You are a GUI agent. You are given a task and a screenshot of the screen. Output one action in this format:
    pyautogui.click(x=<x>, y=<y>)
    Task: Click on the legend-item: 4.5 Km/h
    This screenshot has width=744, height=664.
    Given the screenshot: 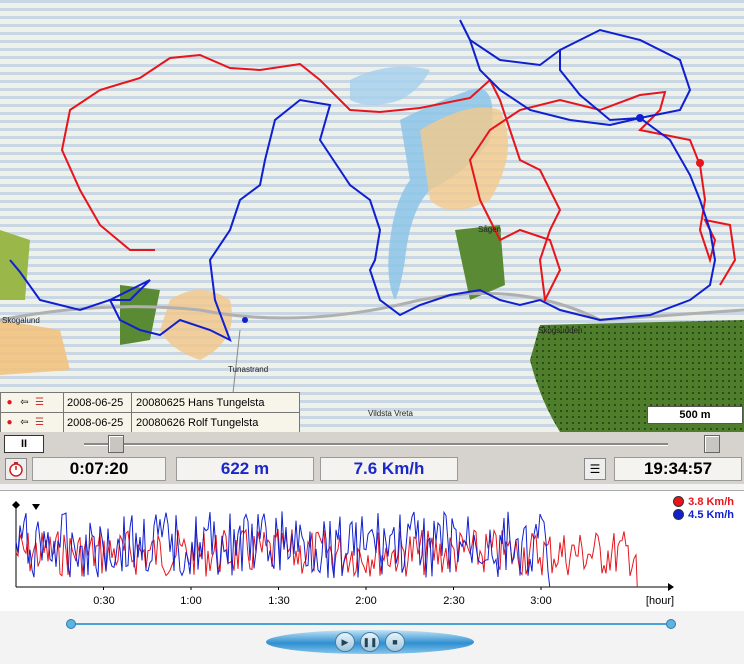 What is the action you would take?
    pyautogui.click(x=703, y=514)
    